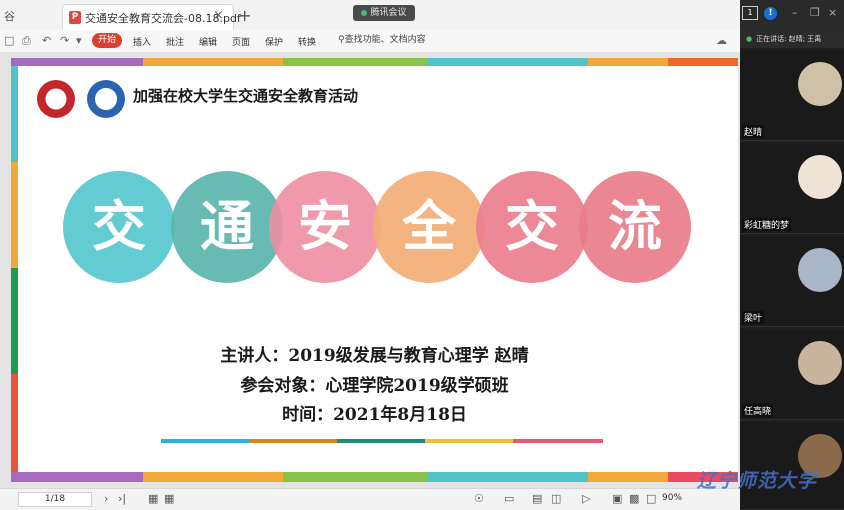 This screenshot has width=844, height=510. I want to click on participant-tile: 梁叶, so click(792, 281).